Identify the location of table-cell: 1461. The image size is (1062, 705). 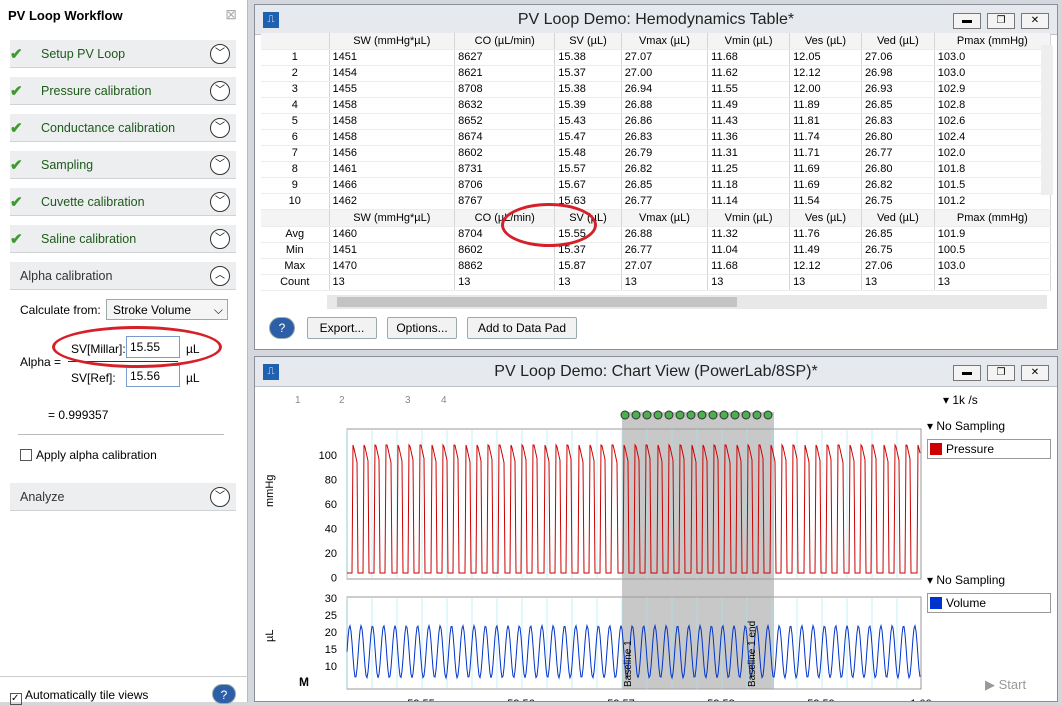
(392, 169).